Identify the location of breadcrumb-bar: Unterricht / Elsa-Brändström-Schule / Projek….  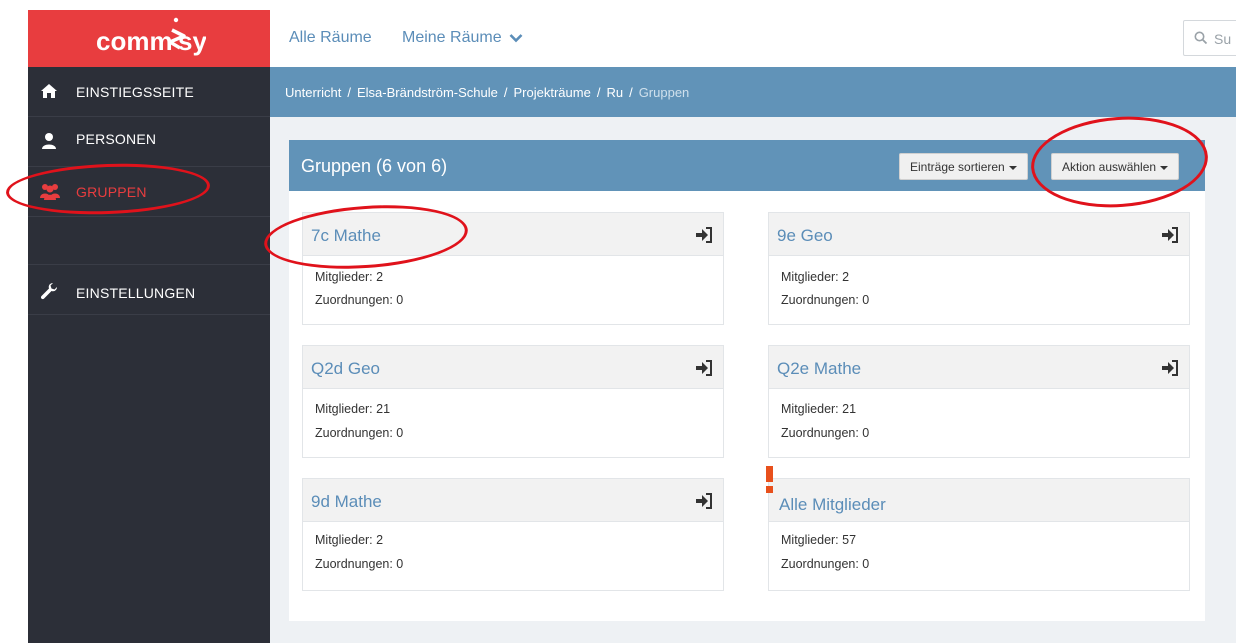
(753, 92).